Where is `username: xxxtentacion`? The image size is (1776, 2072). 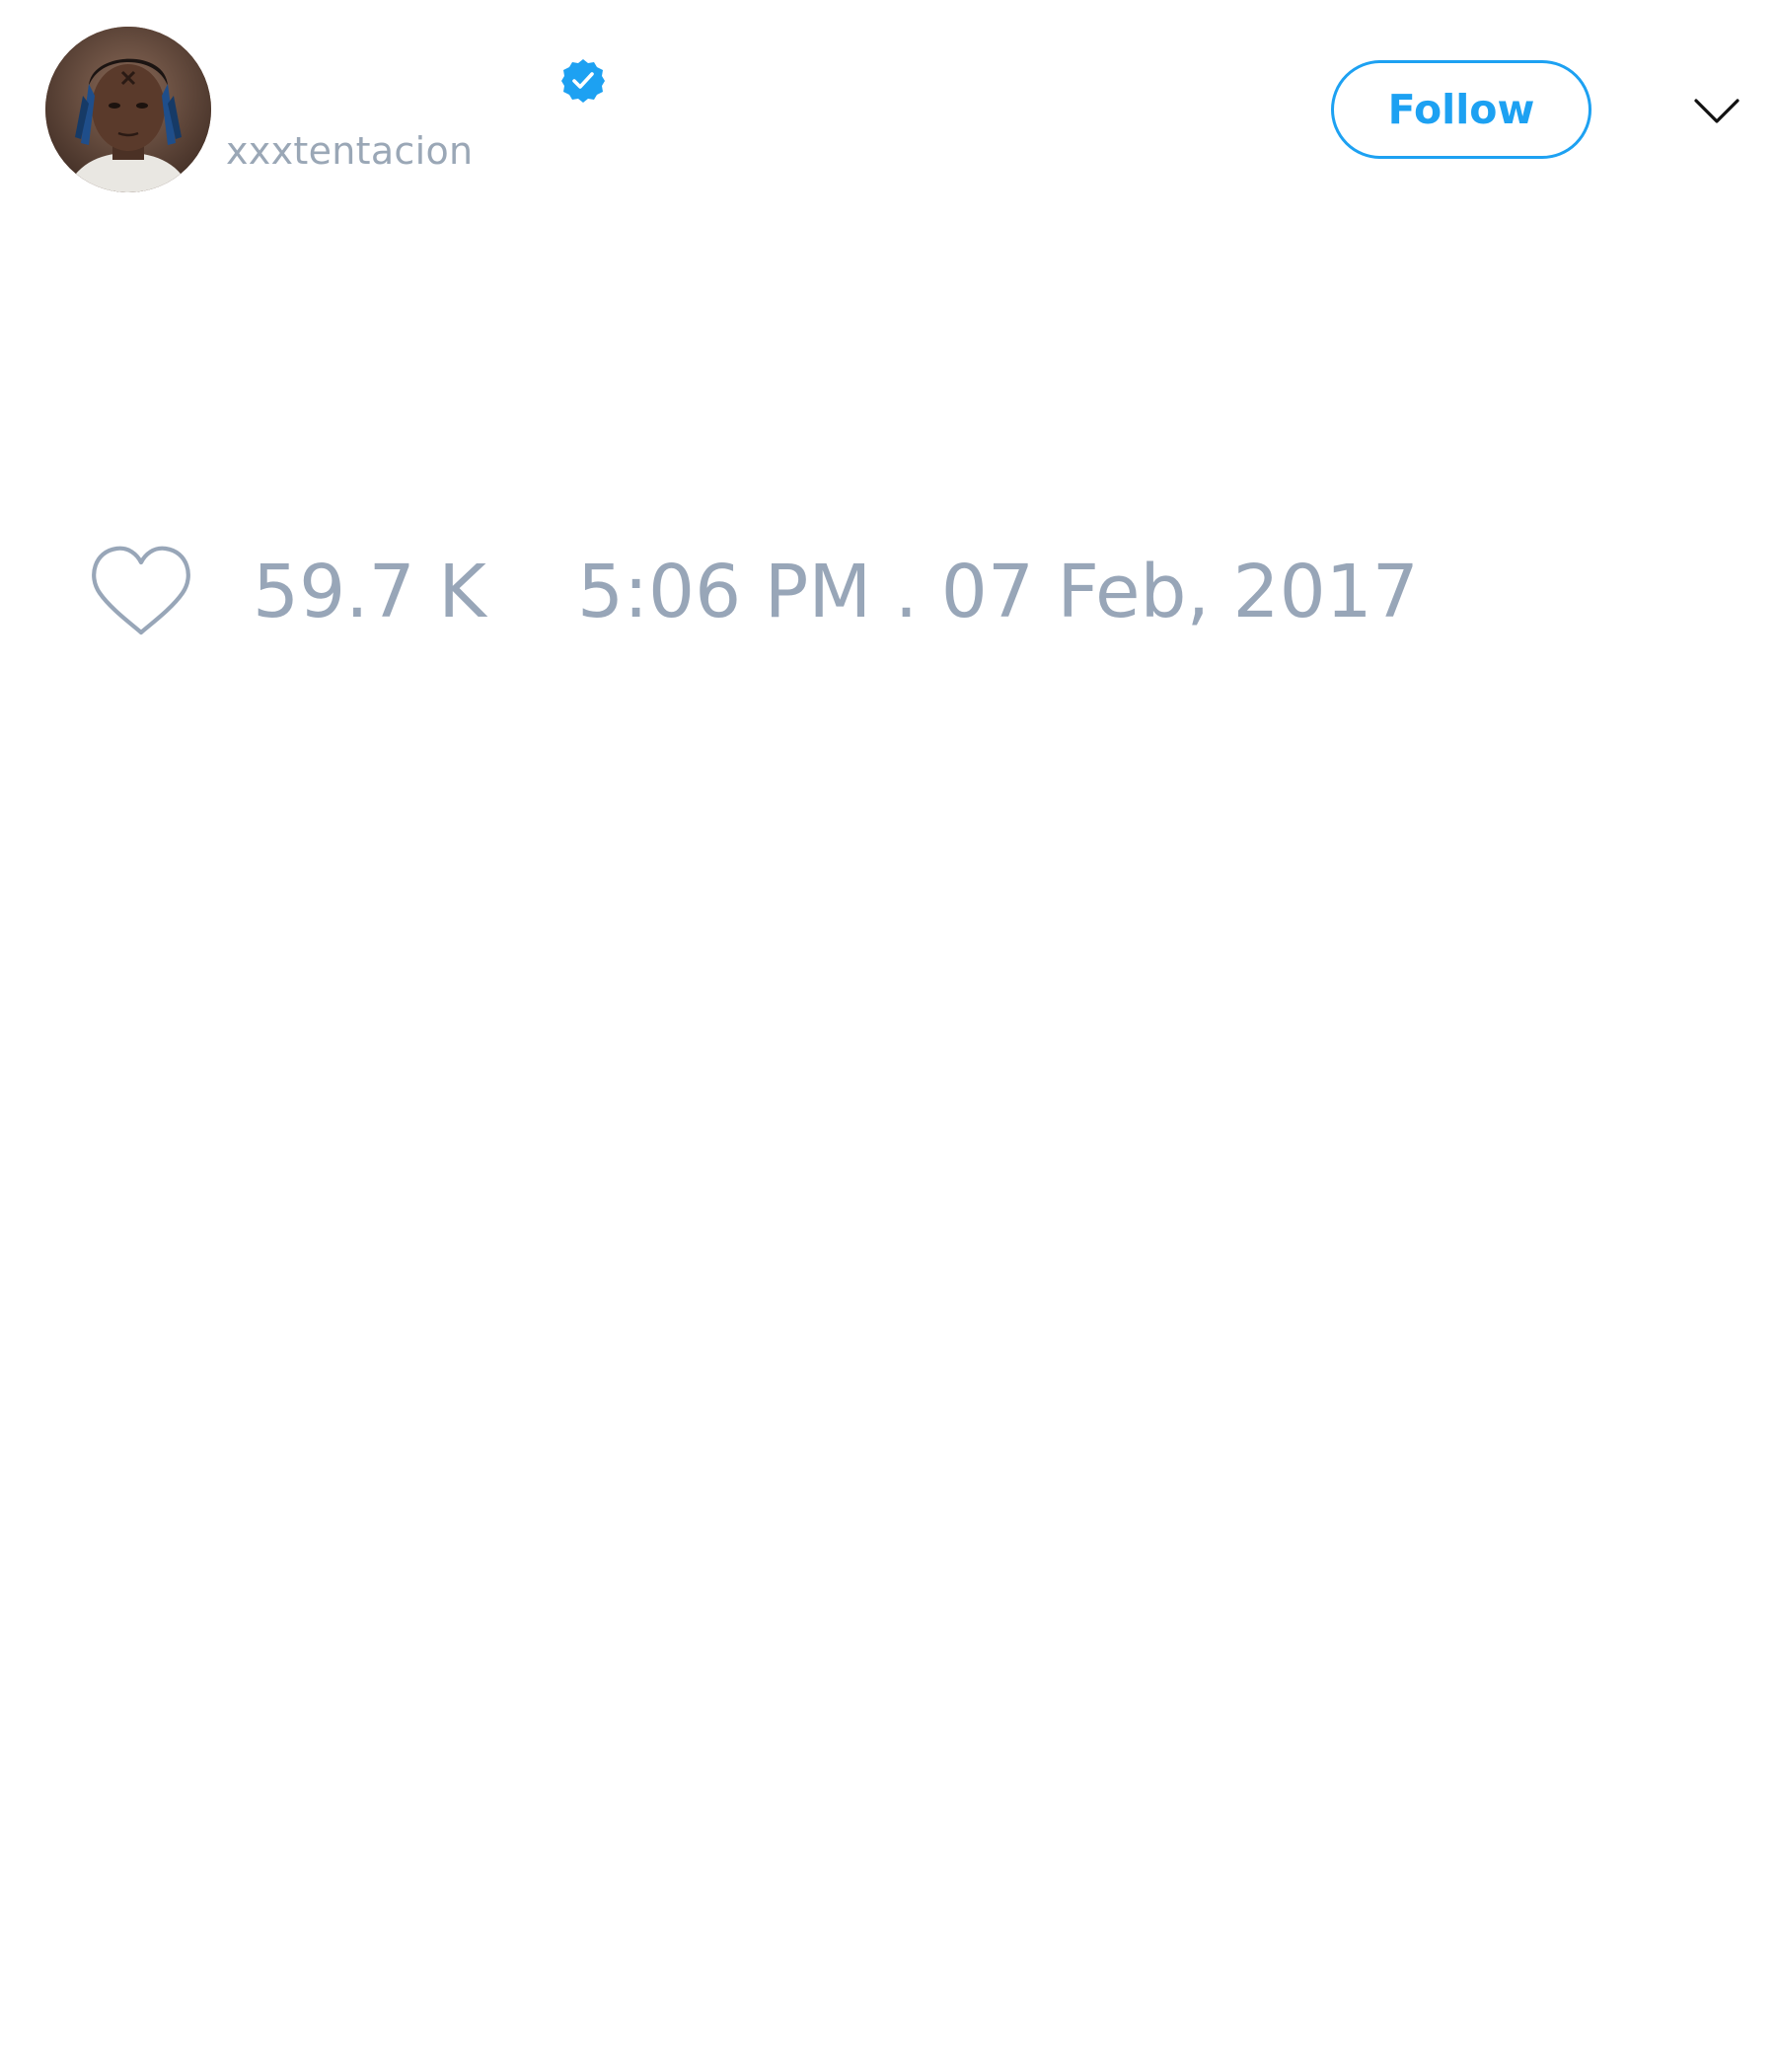 username: xxxtentacion is located at coordinates (350, 151).